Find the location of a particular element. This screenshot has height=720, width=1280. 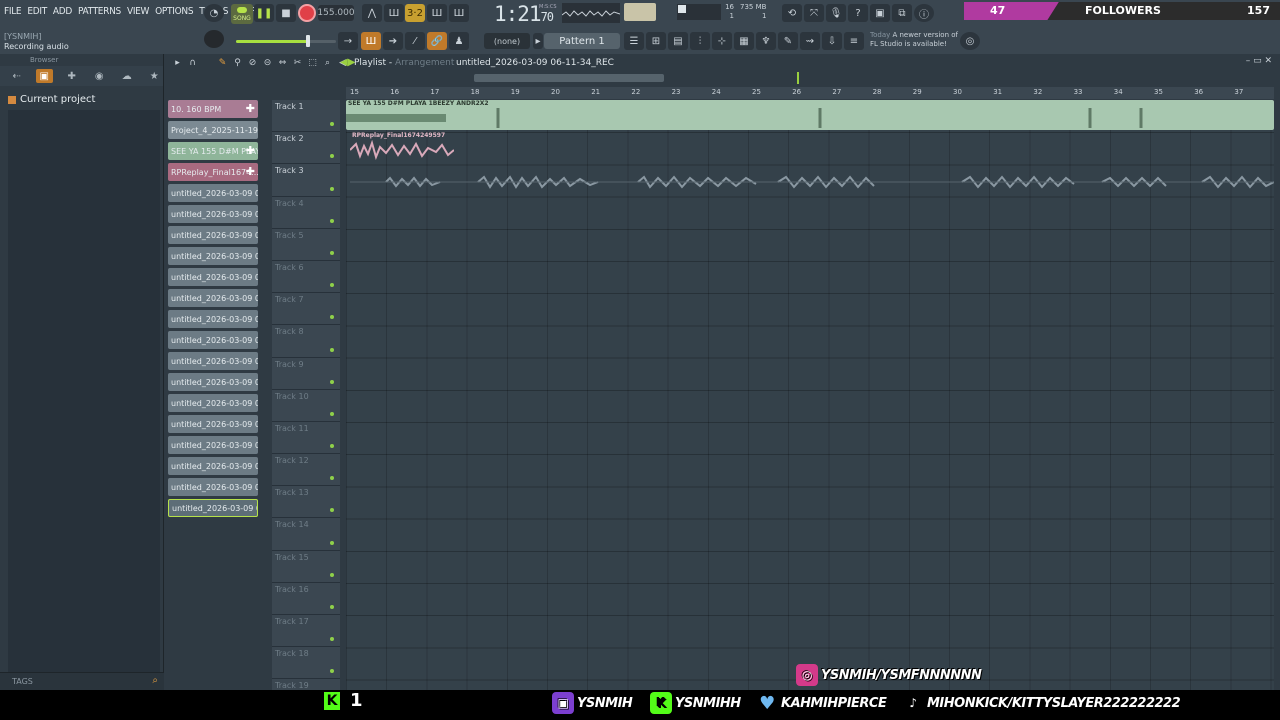

track-header: Track 17 is located at coordinates (306, 631).